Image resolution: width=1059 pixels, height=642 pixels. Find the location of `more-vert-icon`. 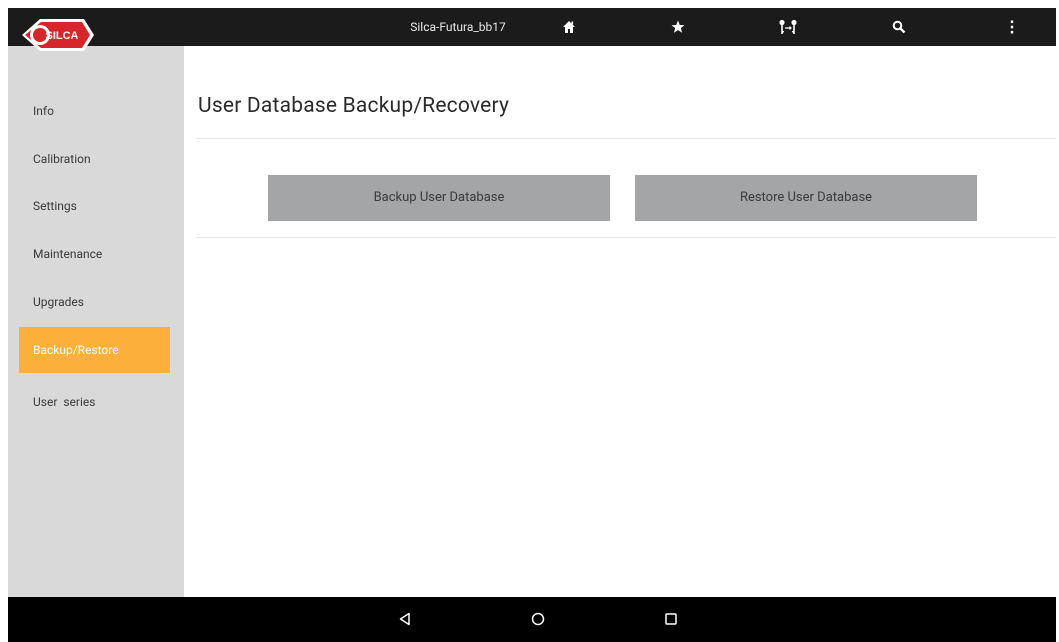

more-vert-icon is located at coordinates (1012, 27).